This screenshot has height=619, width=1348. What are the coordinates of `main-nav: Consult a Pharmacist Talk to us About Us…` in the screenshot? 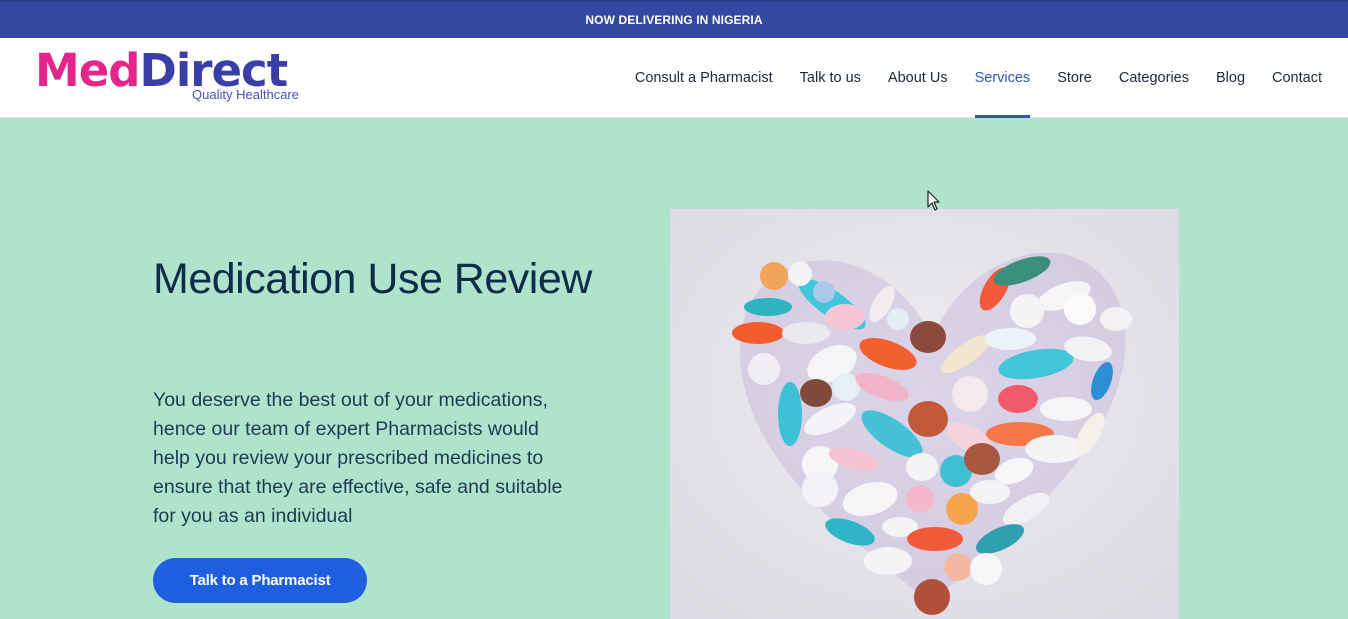 It's located at (978, 78).